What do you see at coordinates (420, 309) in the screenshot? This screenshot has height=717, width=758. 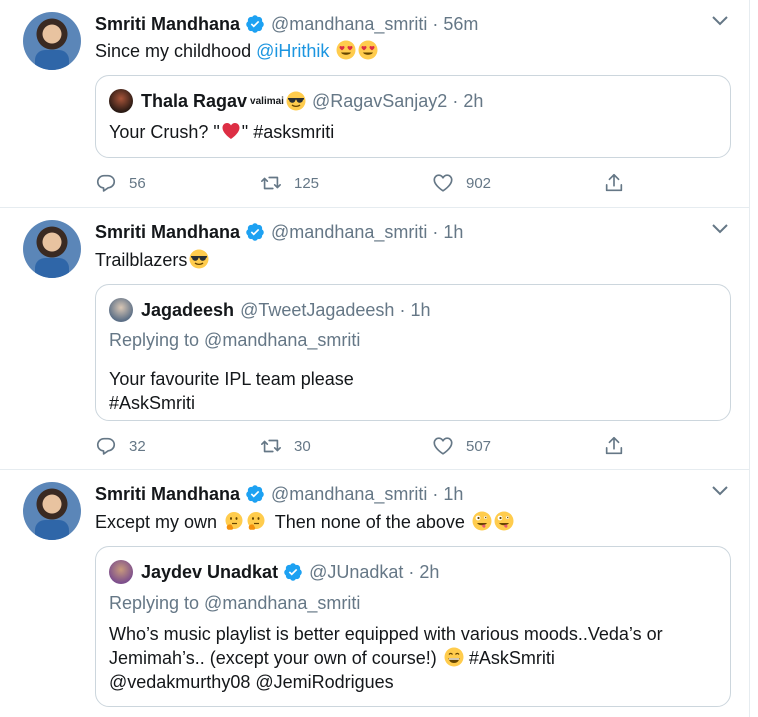 I see `quoted-tweet-time: 1h` at bounding box center [420, 309].